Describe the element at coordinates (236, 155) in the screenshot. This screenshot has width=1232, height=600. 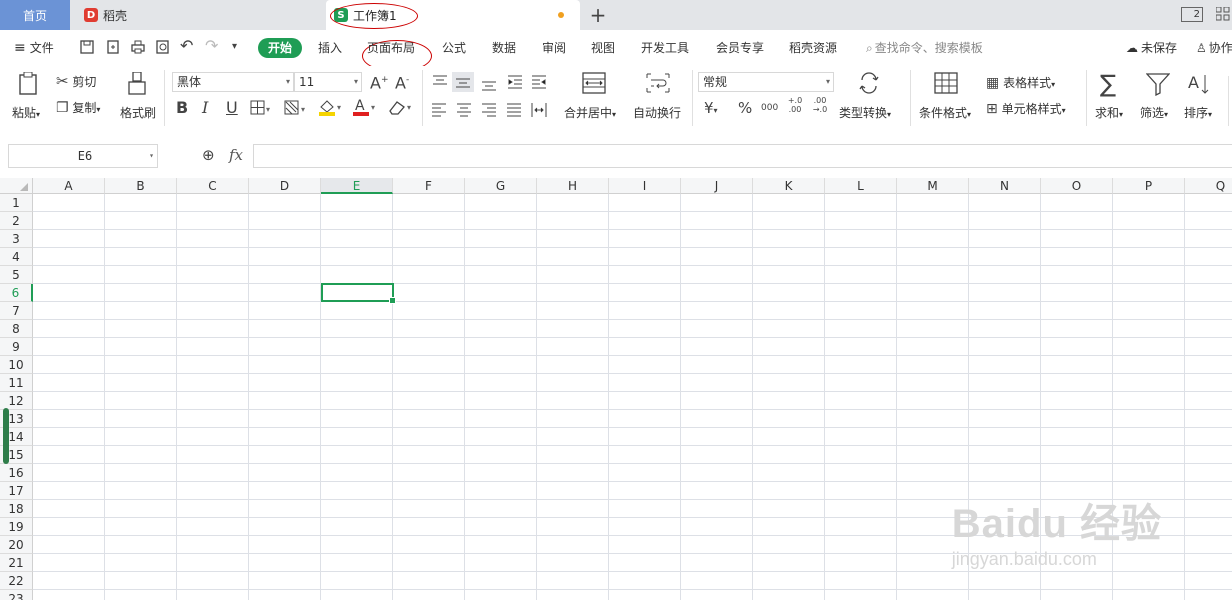
I see `fx-icon: fx` at that location.